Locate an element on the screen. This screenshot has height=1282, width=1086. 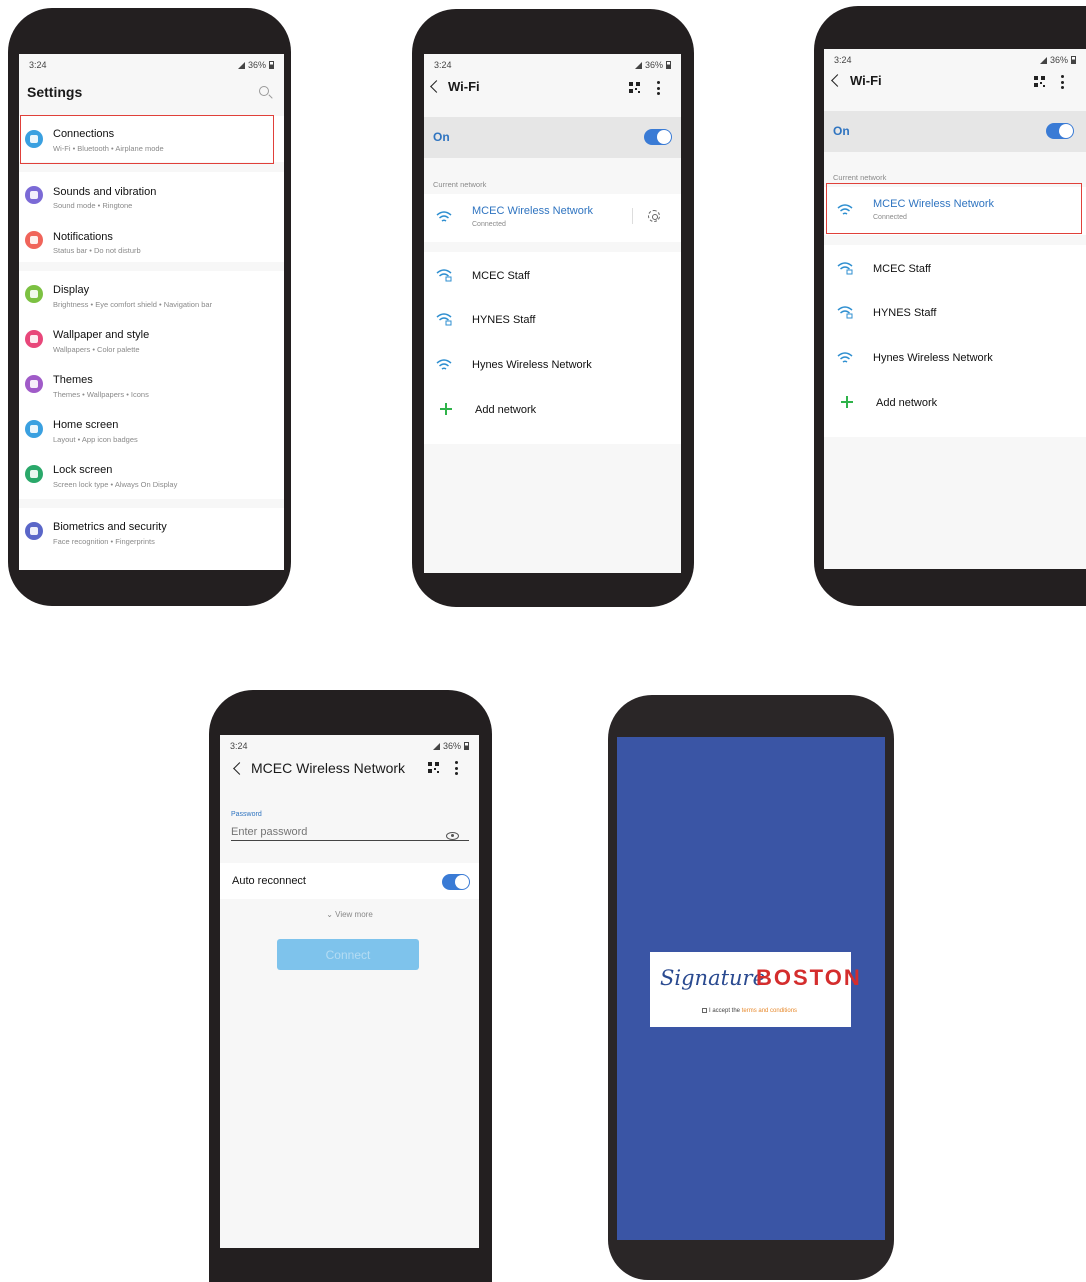
current-network-card: MCEC Wireless Network Connected is located at coordinates (552, 218).